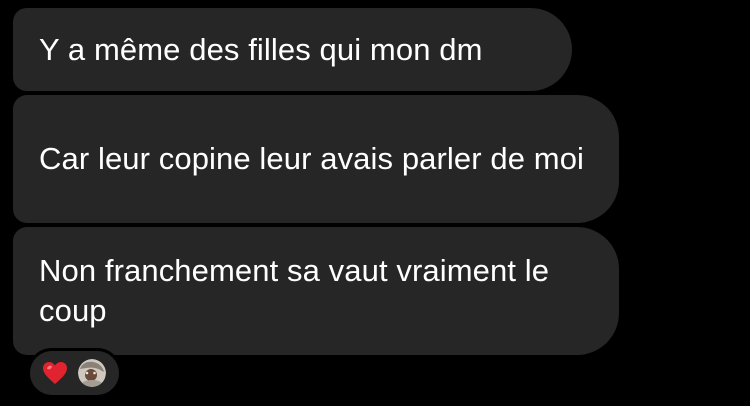 Image resolution: width=750 pixels, height=406 pixels. Describe the element at coordinates (55, 373) in the screenshot. I see `red-heart-icon` at that location.